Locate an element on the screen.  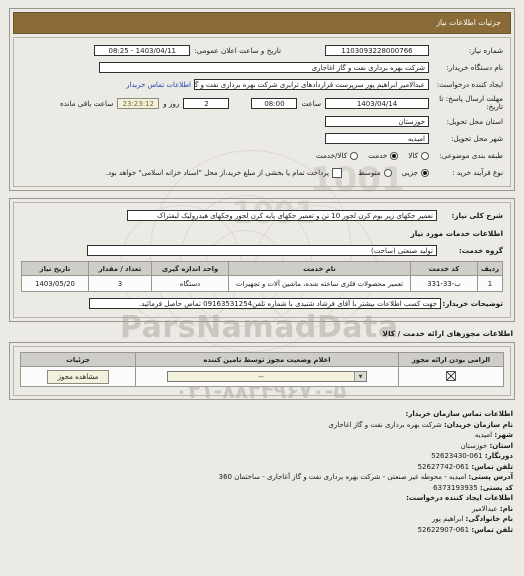
view-permit-button: مشاهده مجوز is located at coordinates (78, 376).